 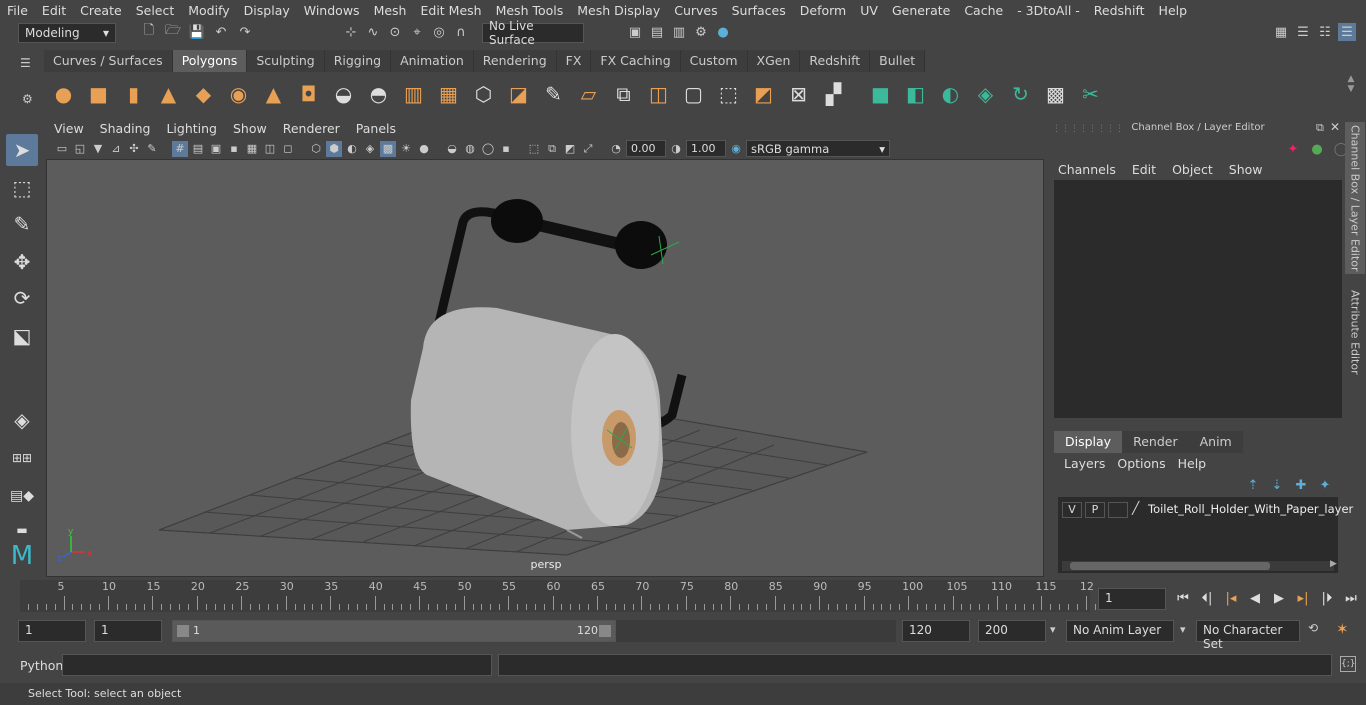 What do you see at coordinates (108, 61) in the screenshot?
I see `shelf-tab-curves-surfaces: Curves / Surfaces` at bounding box center [108, 61].